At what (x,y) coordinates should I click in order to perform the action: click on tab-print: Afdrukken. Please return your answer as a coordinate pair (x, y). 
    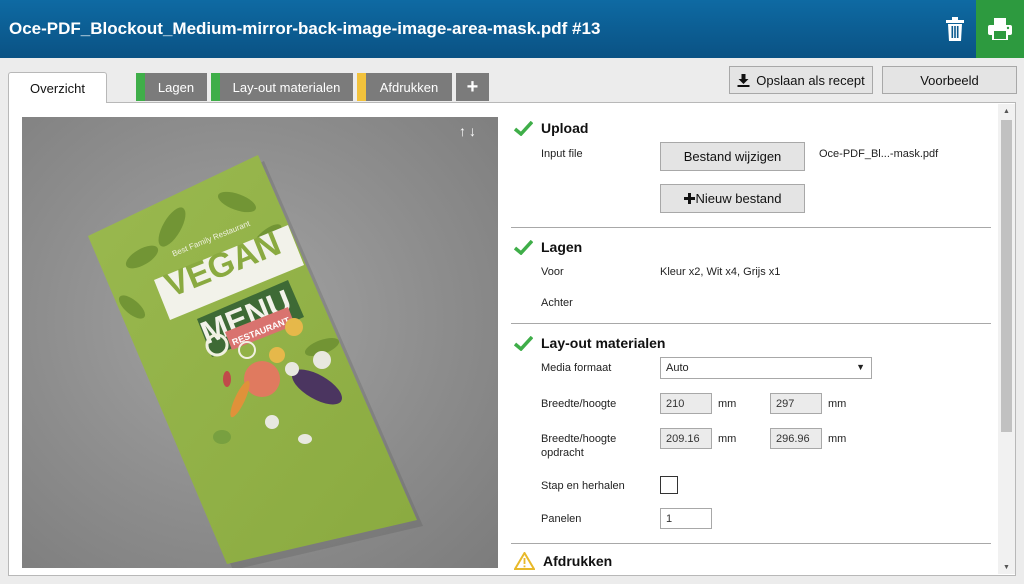
    Looking at the image, I should click on (404, 87).